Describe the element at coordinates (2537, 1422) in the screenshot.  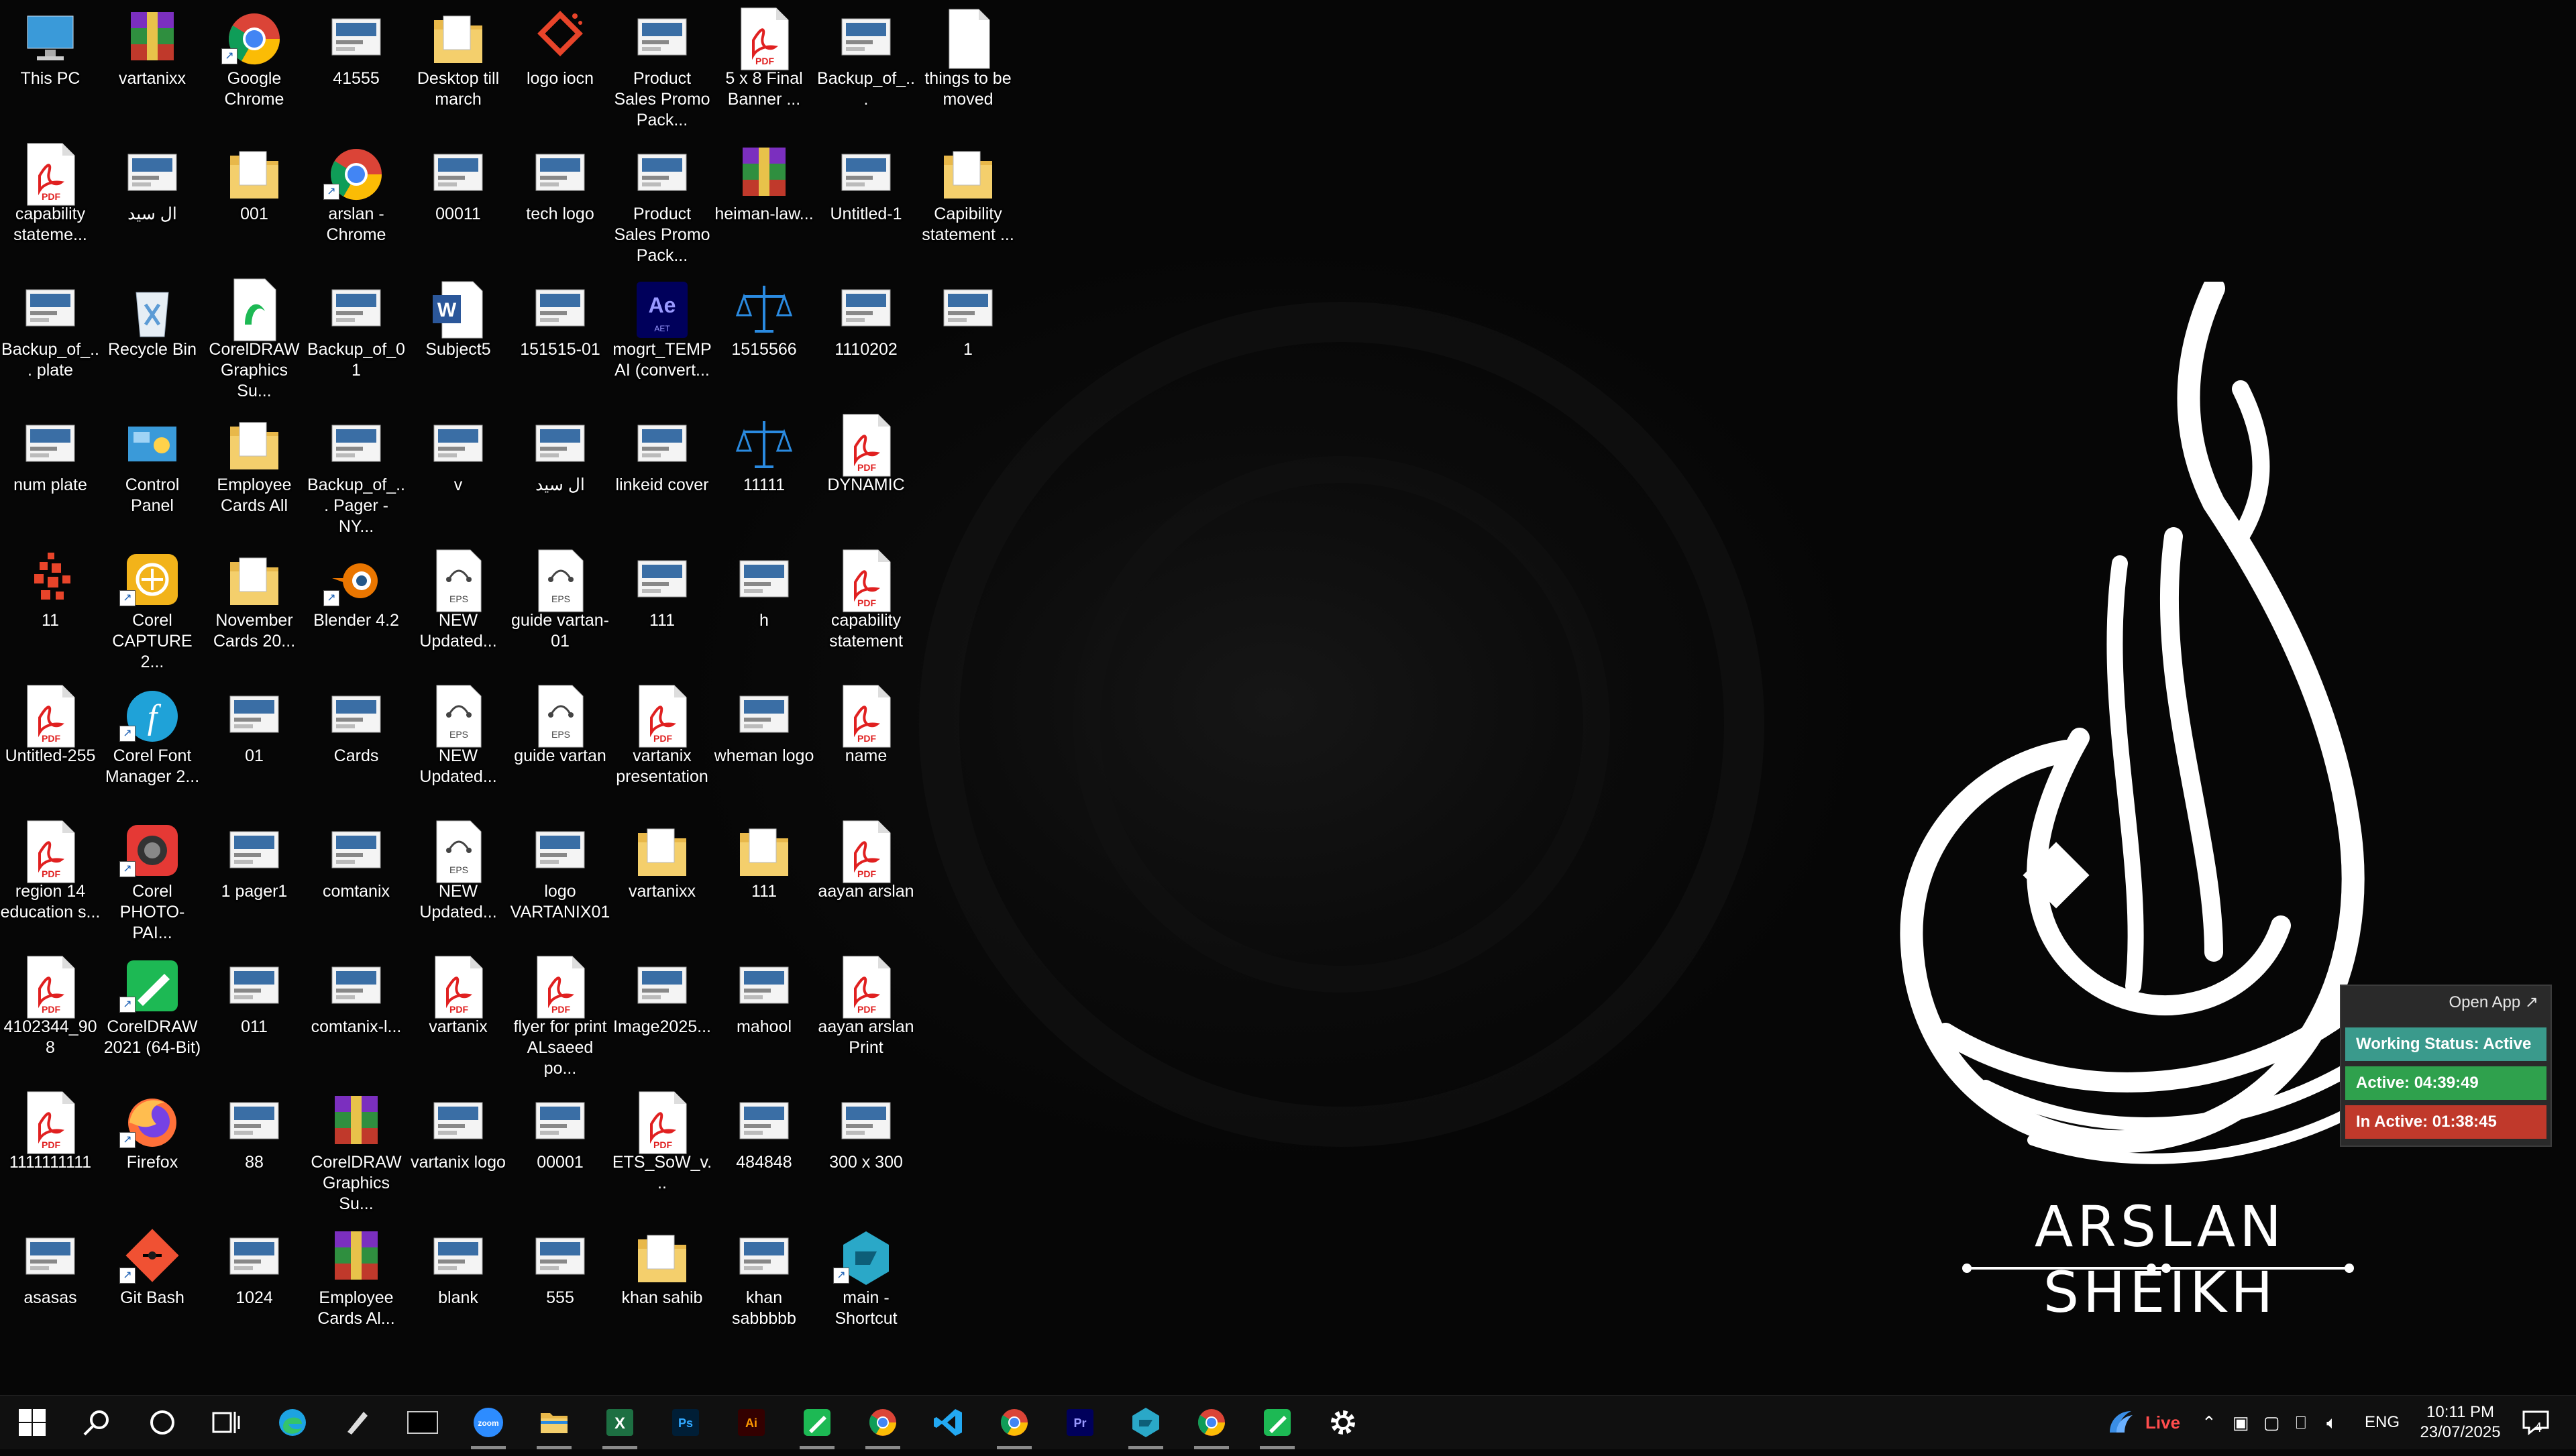
I see `notification-center-icon: 4` at that location.